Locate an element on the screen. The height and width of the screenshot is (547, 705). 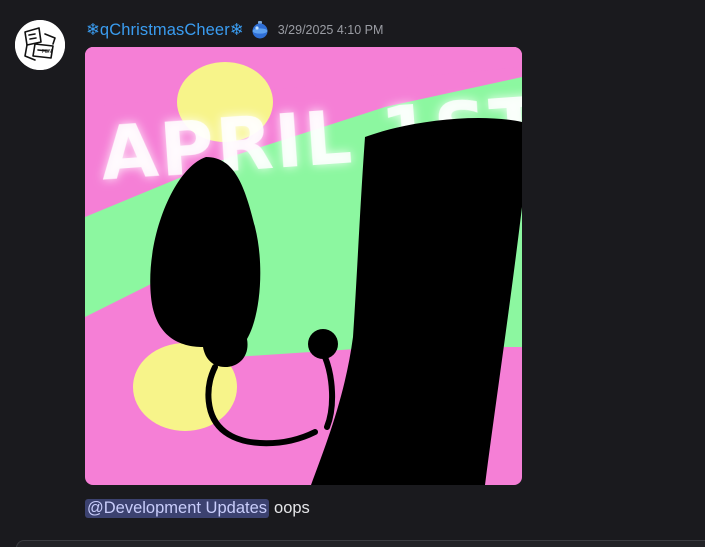
user-avatar: PEN is located at coordinates (40, 45).